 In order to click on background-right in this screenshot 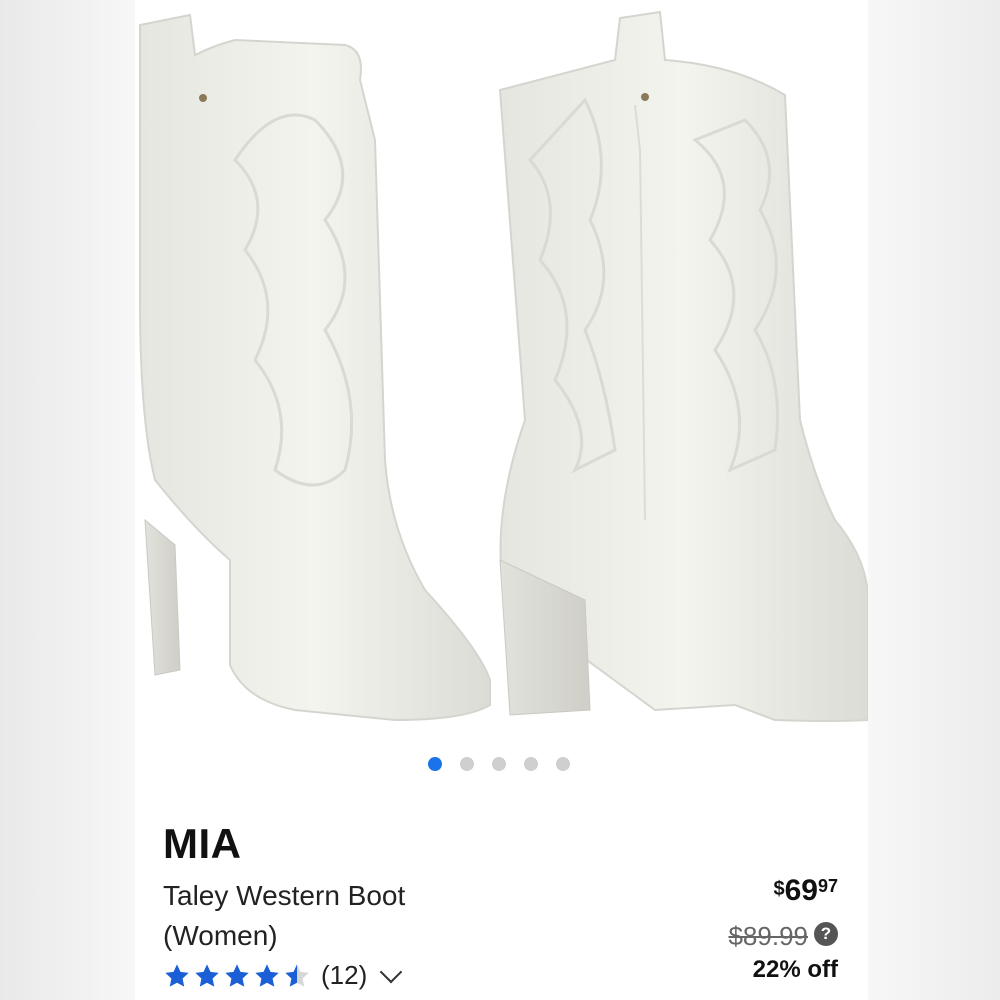, I will do `click(934, 500)`.